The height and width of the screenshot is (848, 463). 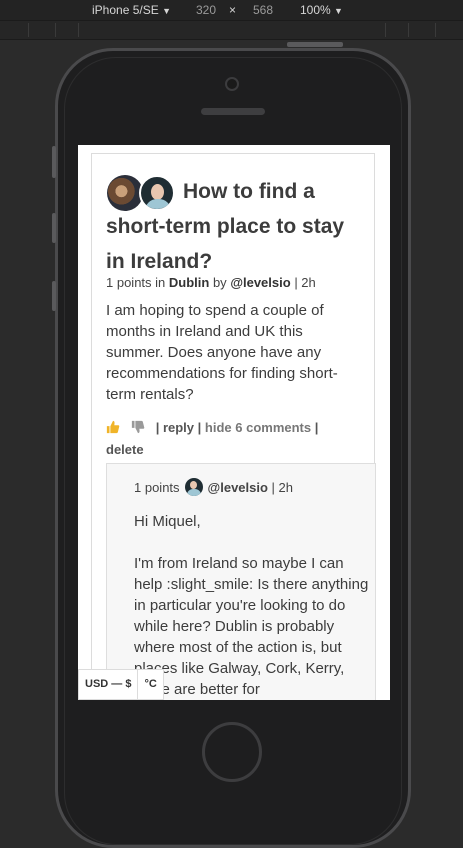 I want to click on post-age: | 2h, so click(x=305, y=282).